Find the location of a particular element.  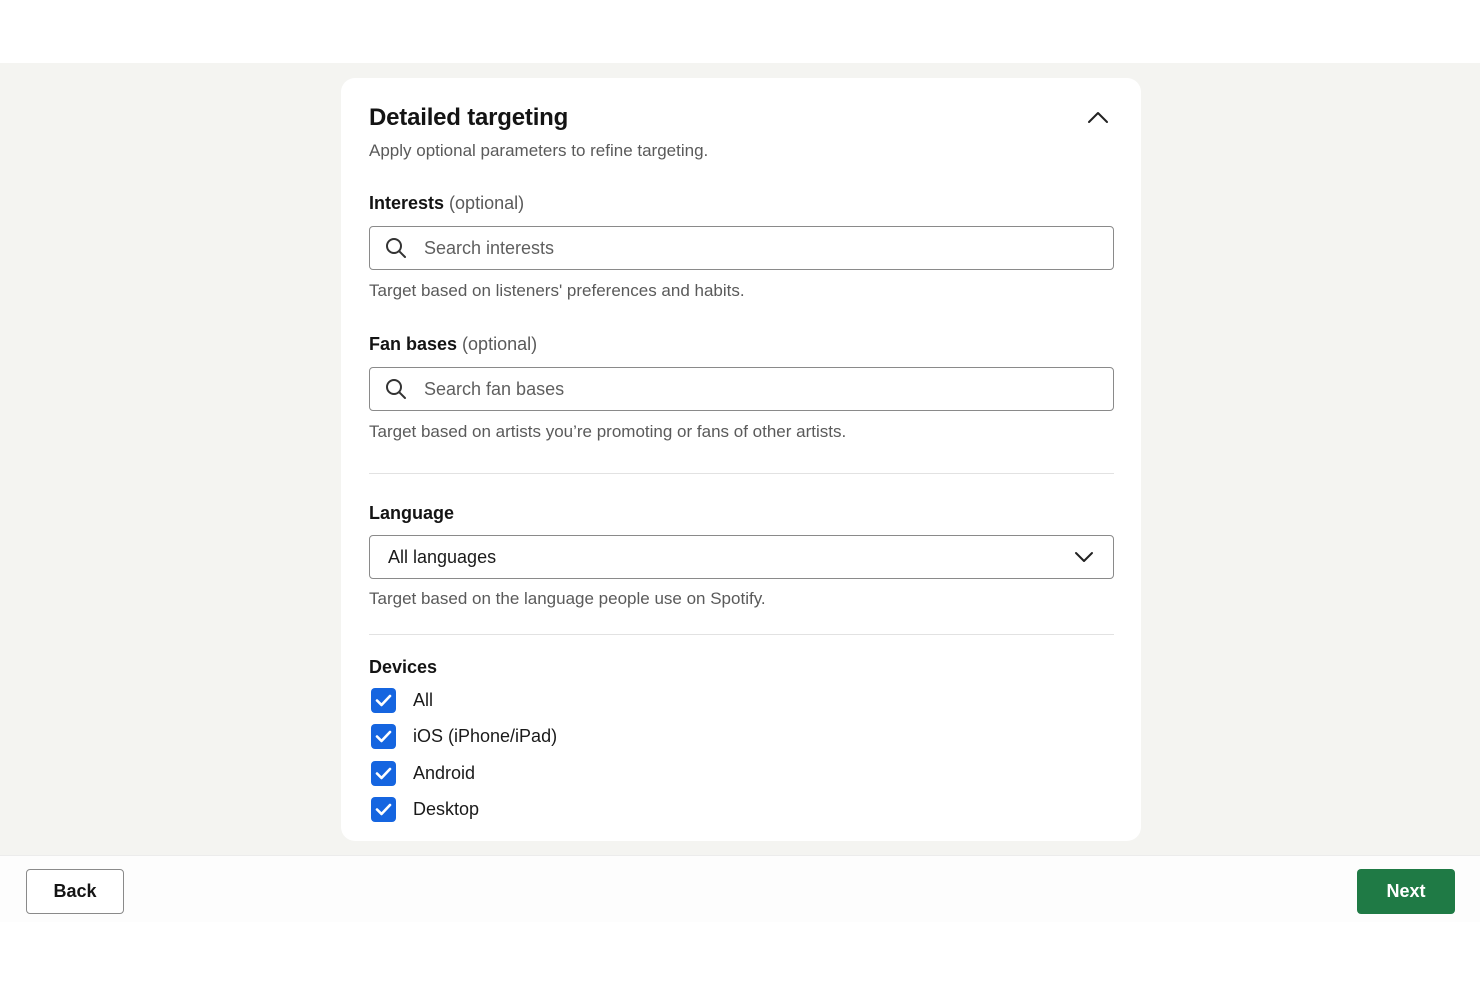

devices-label: Devices is located at coordinates (403, 667).